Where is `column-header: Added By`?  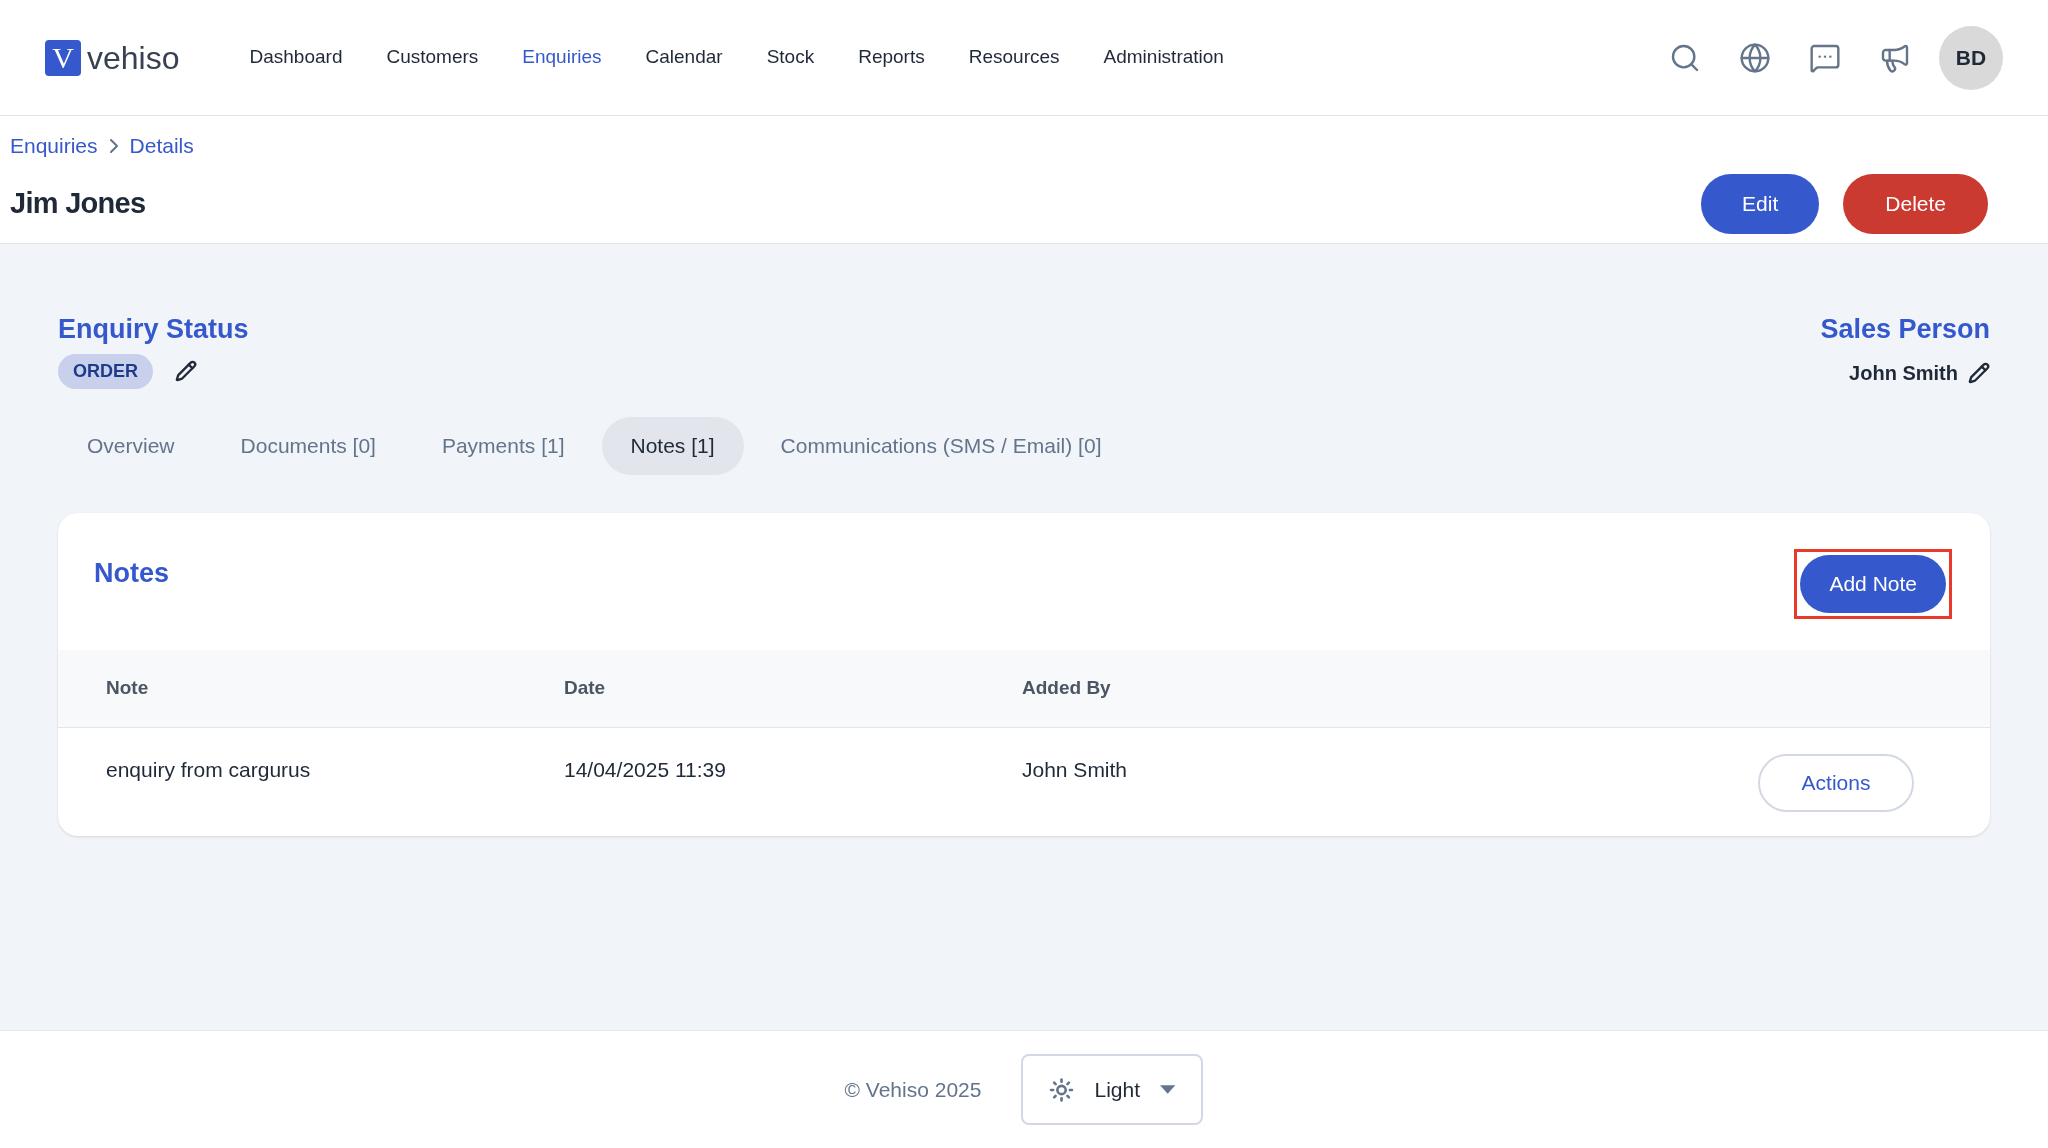 column-header: Added By is located at coordinates (1067, 687).